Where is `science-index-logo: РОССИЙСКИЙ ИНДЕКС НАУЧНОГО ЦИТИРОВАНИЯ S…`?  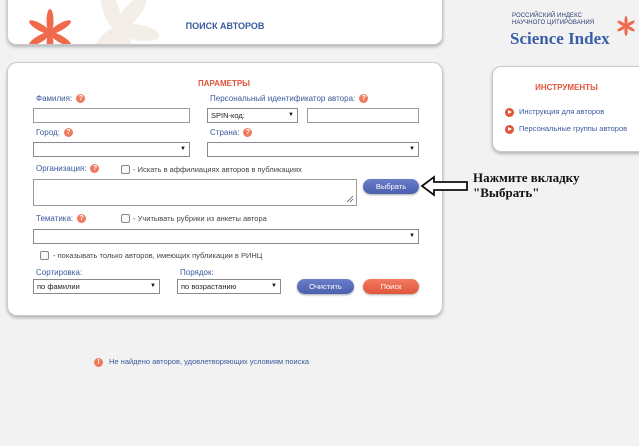 science-index-logo: РОССИЙСКИЙ ИНДЕКС НАУЧНОГО ЦИТИРОВАНИЯ S… is located at coordinates (572, 32).